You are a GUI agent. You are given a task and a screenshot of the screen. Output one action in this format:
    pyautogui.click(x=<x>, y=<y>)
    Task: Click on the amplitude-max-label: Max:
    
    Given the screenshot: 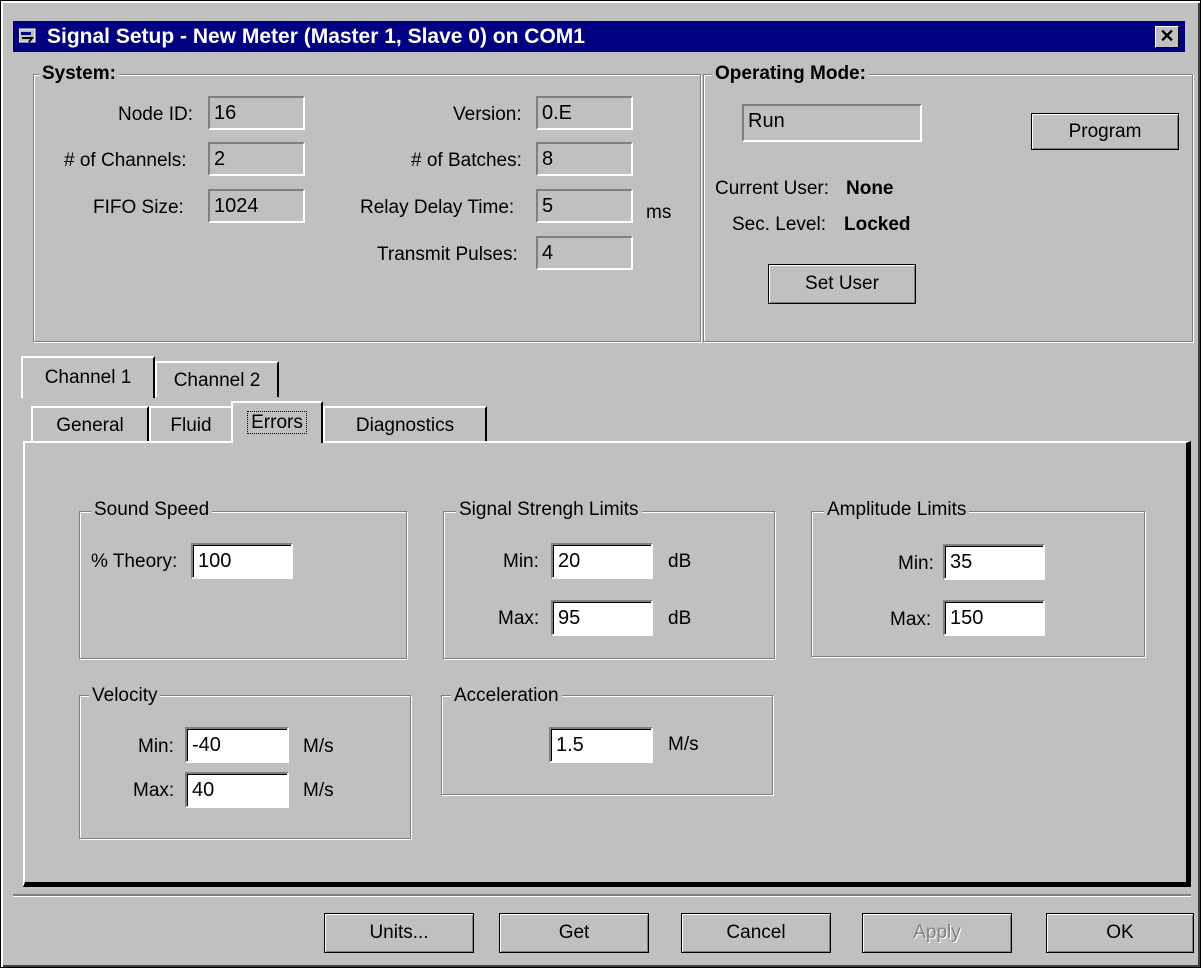 What is the action you would take?
    pyautogui.click(x=911, y=619)
    